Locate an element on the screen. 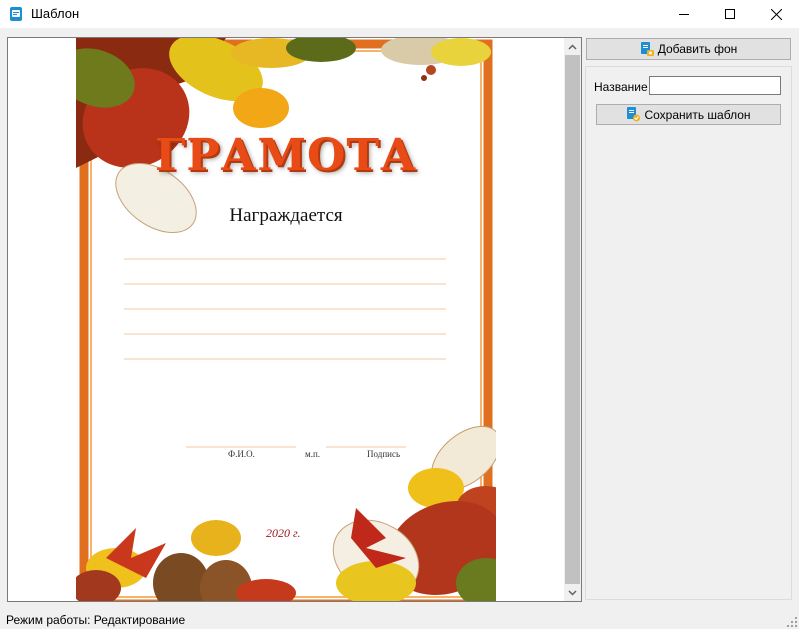  resize-grip-icon is located at coordinates (792, 622).